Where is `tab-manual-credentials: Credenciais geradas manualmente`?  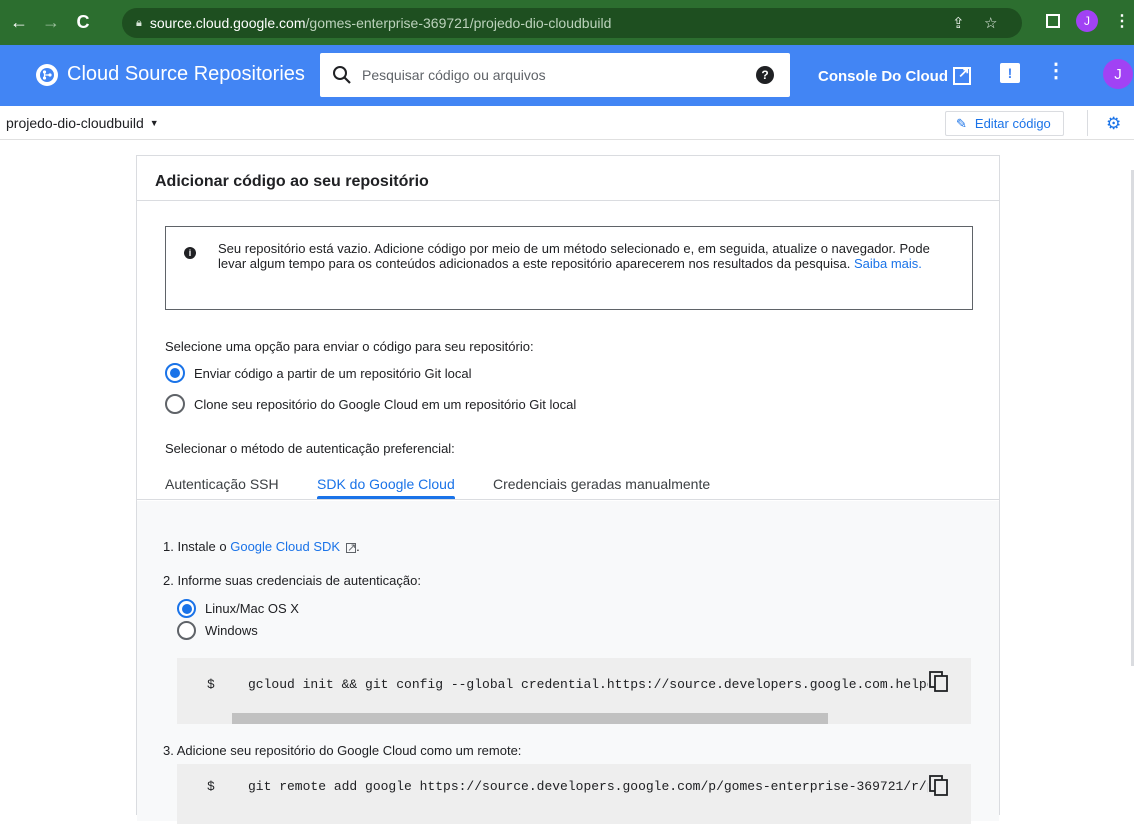
tab-manual-credentials: Credenciais geradas manualmente is located at coordinates (601, 484).